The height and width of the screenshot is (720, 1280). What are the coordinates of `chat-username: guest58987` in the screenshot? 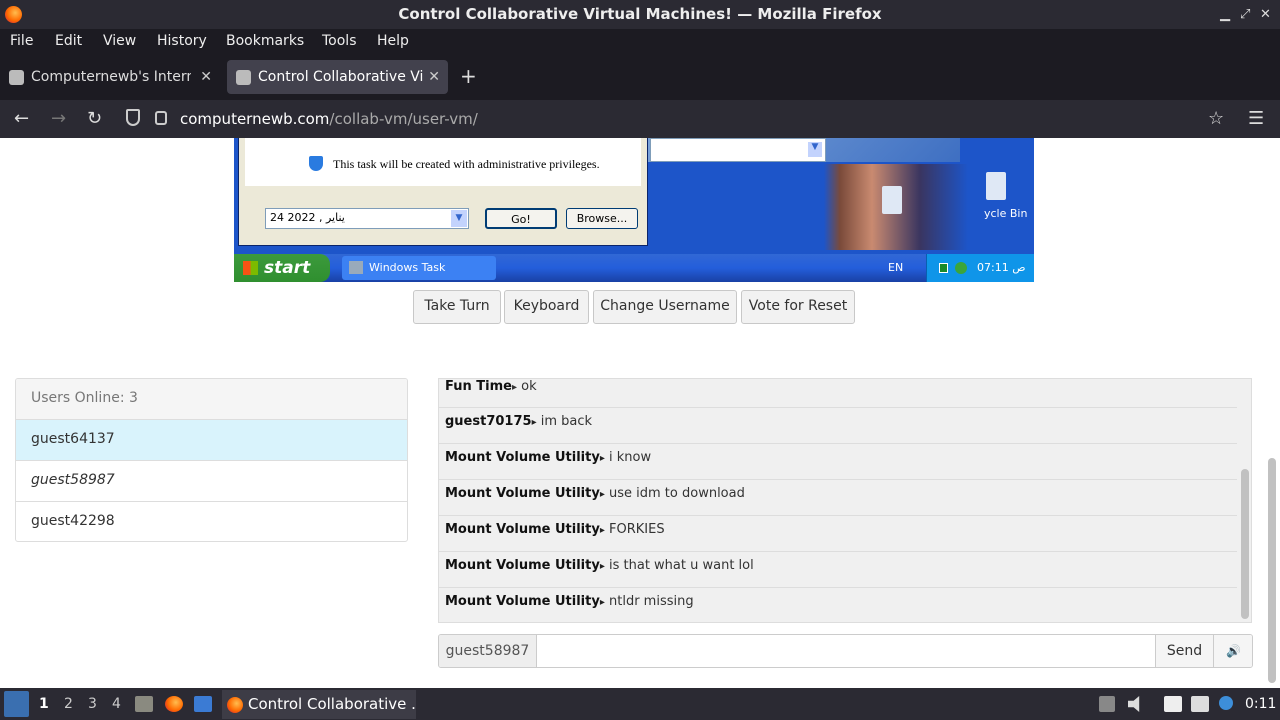 It's located at (488, 651).